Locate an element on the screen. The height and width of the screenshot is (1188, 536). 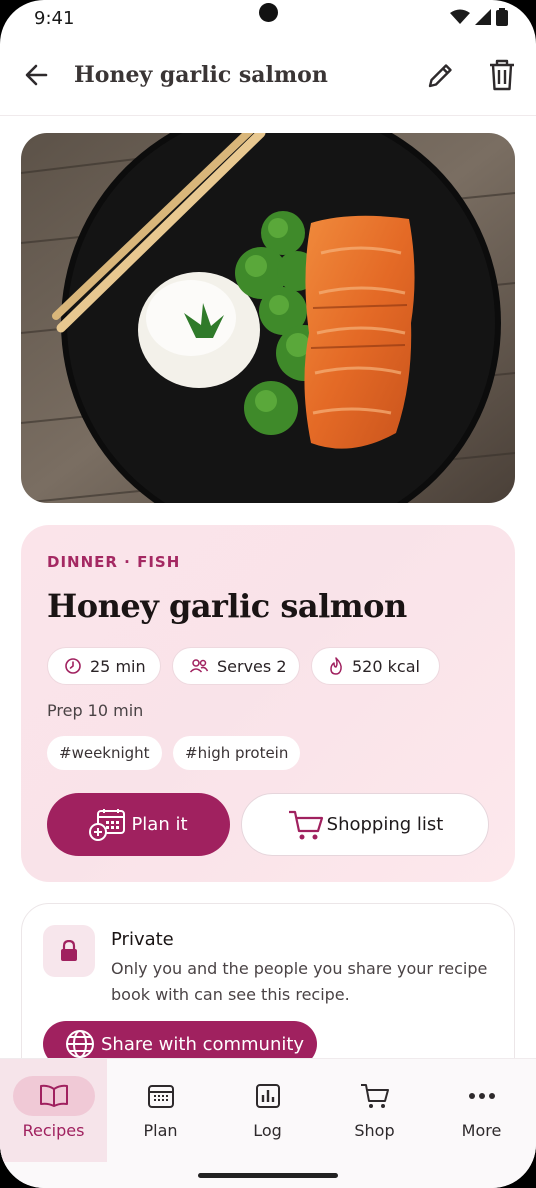
gesture-bar is located at coordinates (268, 1175).